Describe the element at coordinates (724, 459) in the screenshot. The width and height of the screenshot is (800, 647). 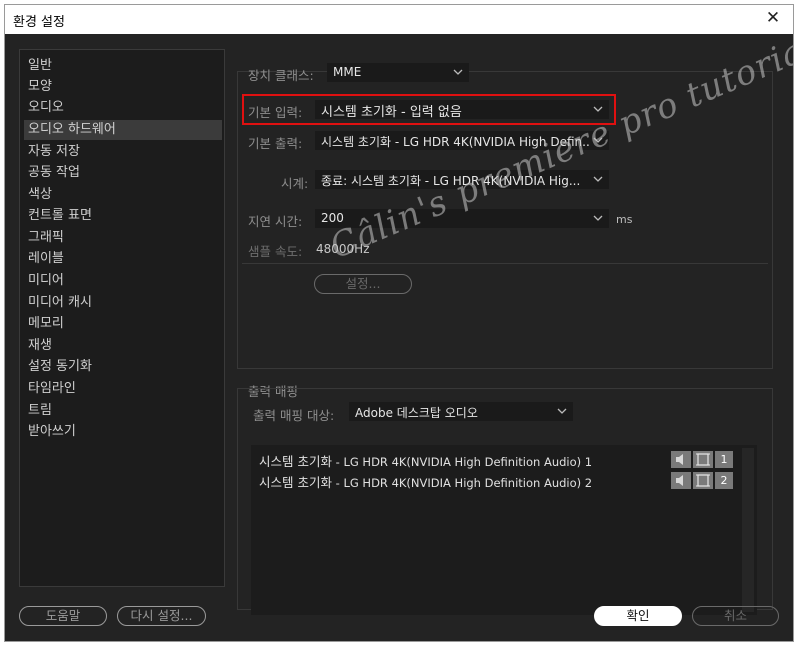
I see `channel-number: 1` at that location.